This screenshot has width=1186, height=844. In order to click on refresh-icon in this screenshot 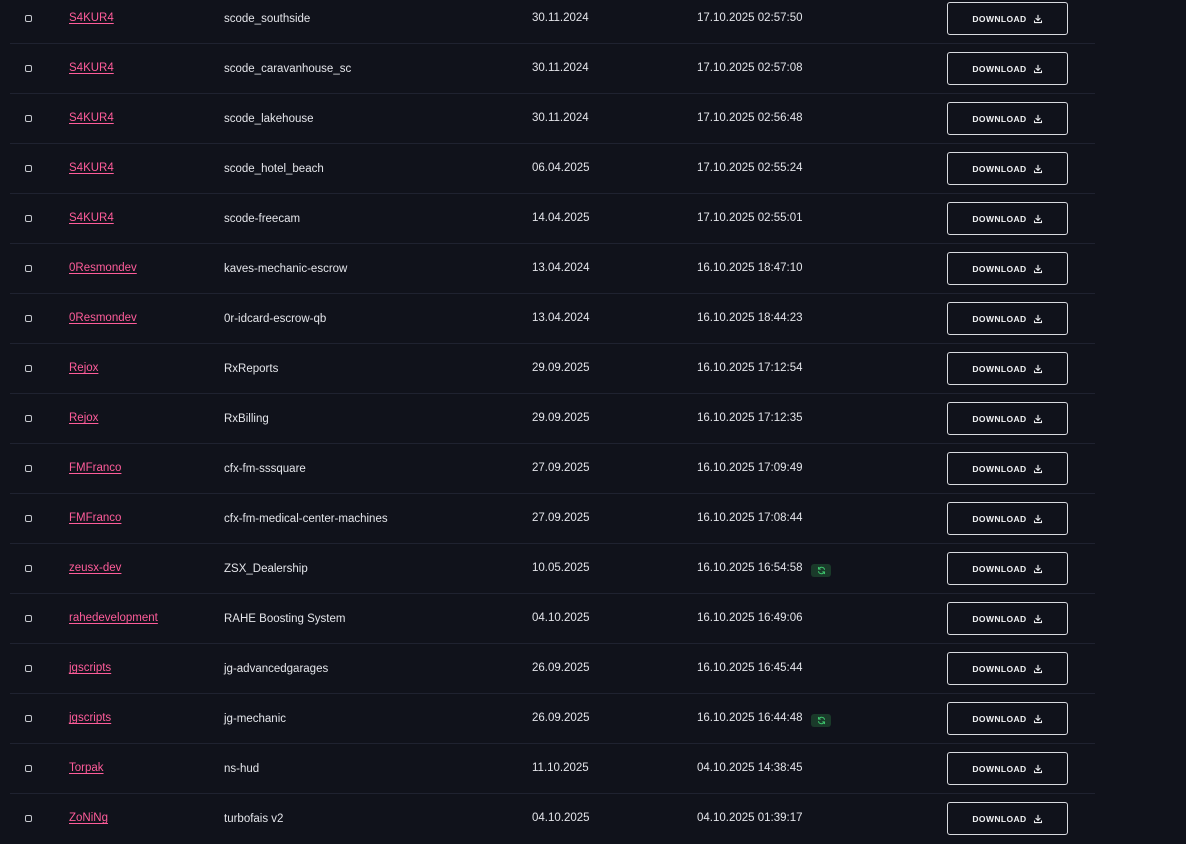, I will do `click(821, 720)`.